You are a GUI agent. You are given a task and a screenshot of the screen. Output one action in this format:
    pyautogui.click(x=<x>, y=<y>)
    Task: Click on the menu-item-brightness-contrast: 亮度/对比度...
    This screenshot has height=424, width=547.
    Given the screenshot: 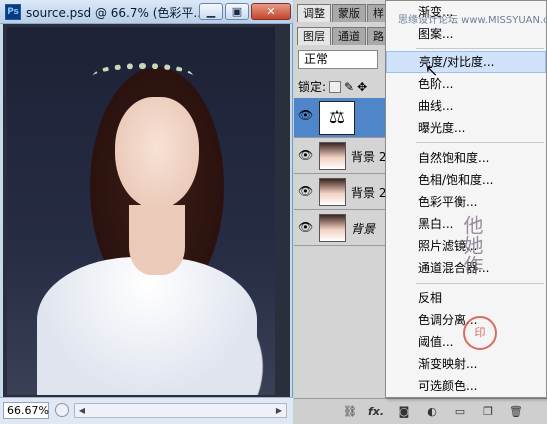 What is the action you would take?
    pyautogui.click(x=466, y=62)
    